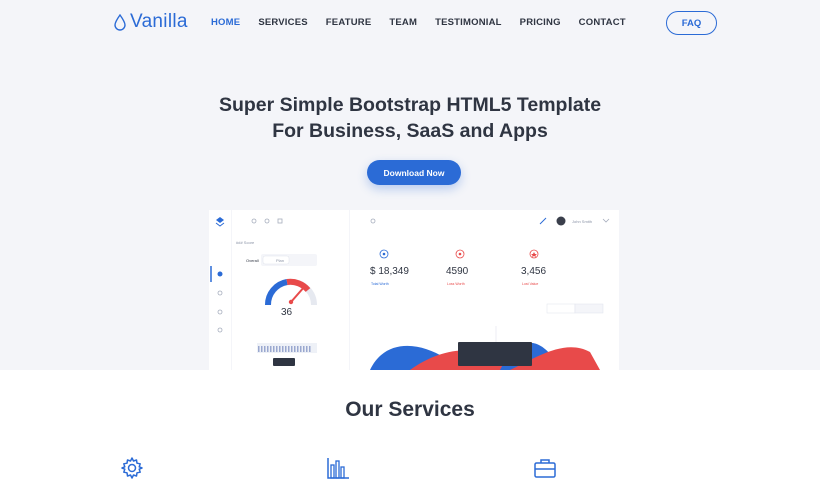 Image resolution: width=820 pixels, height=480 pixels. I want to click on preview-user-name: John Smith, so click(582, 221).